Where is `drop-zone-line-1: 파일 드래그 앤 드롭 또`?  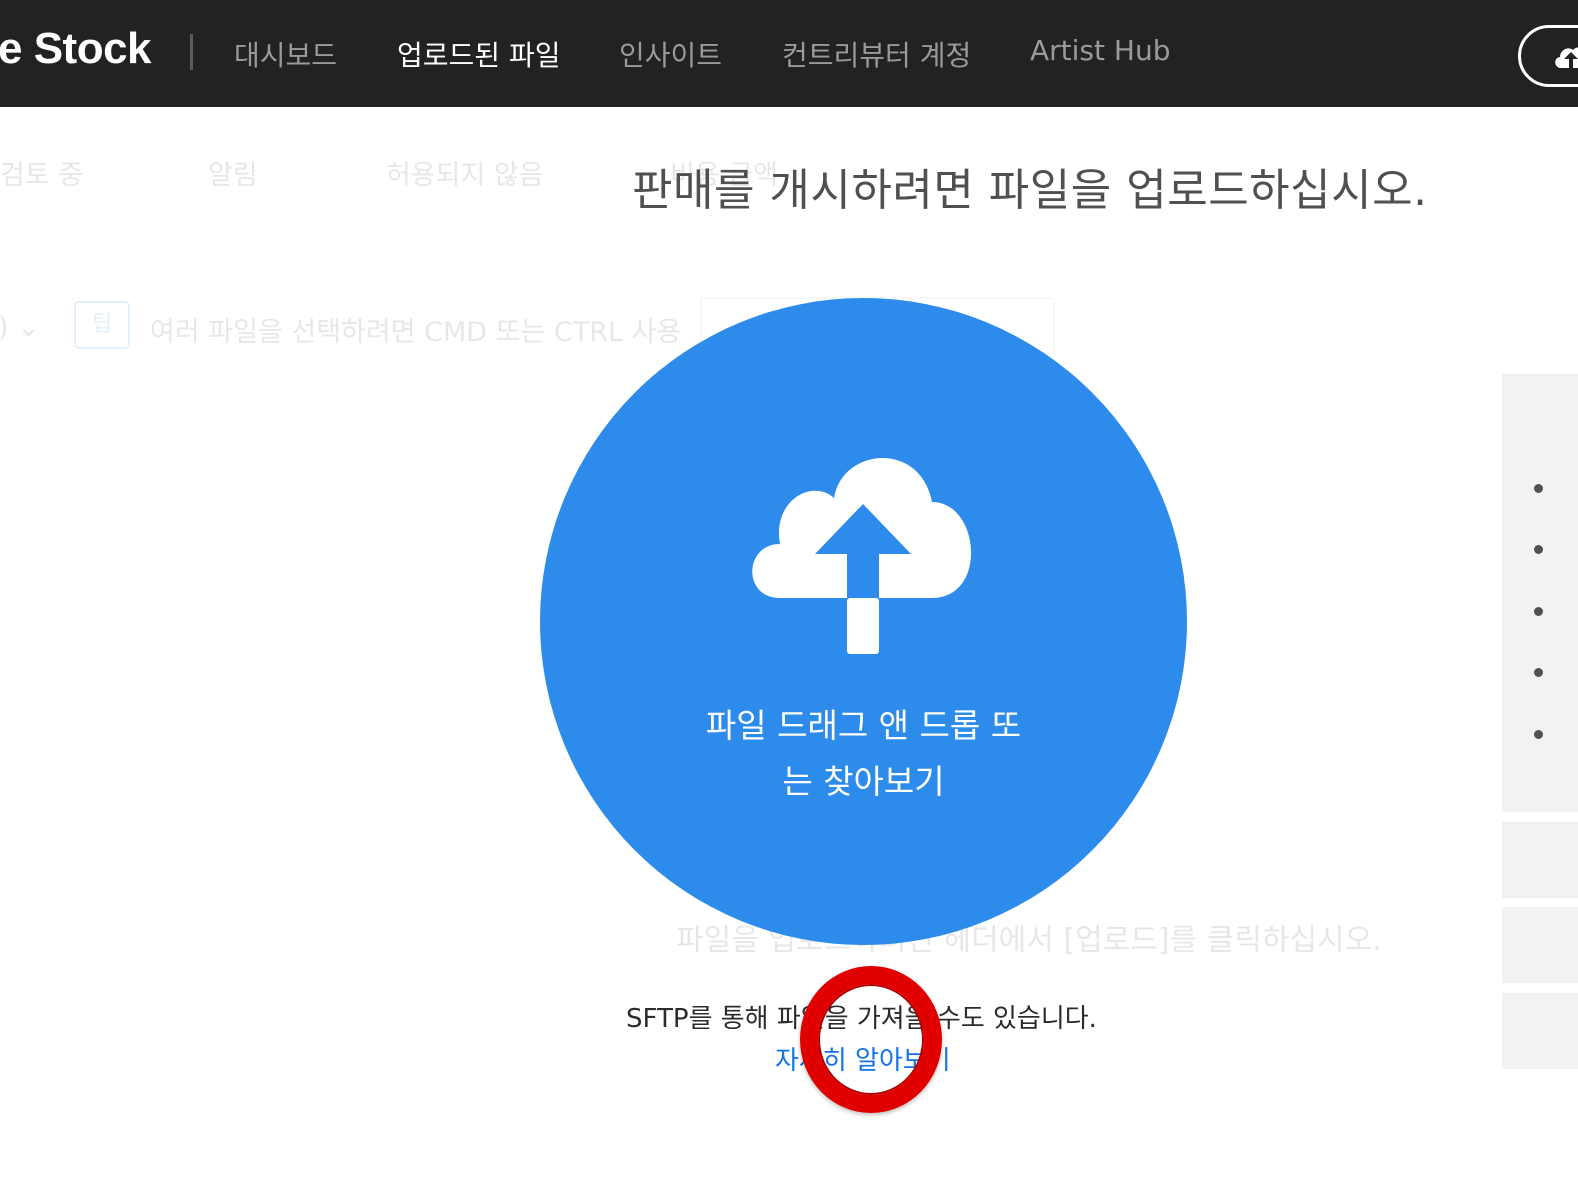 drop-zone-line-1: 파일 드래그 앤 드롭 또 is located at coordinates (863, 725).